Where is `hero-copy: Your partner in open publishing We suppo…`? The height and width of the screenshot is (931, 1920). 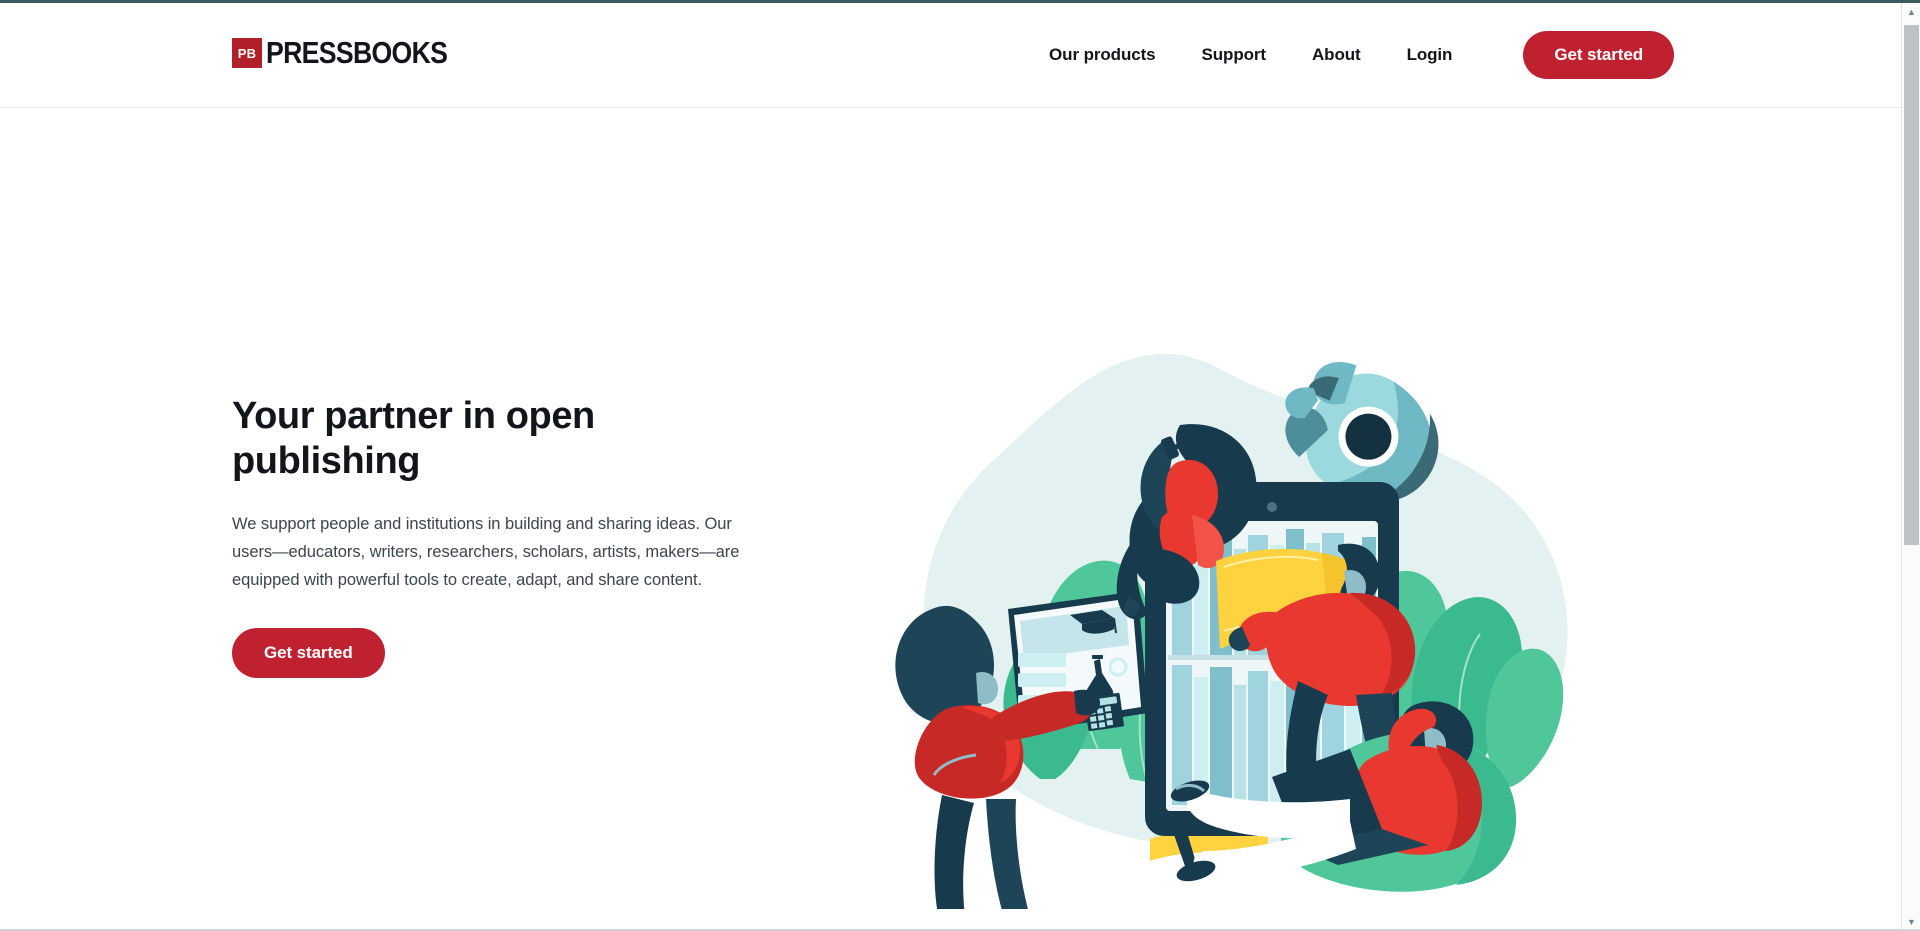
hero-copy: Your partner in open publishing We suppo… is located at coordinates (497, 536).